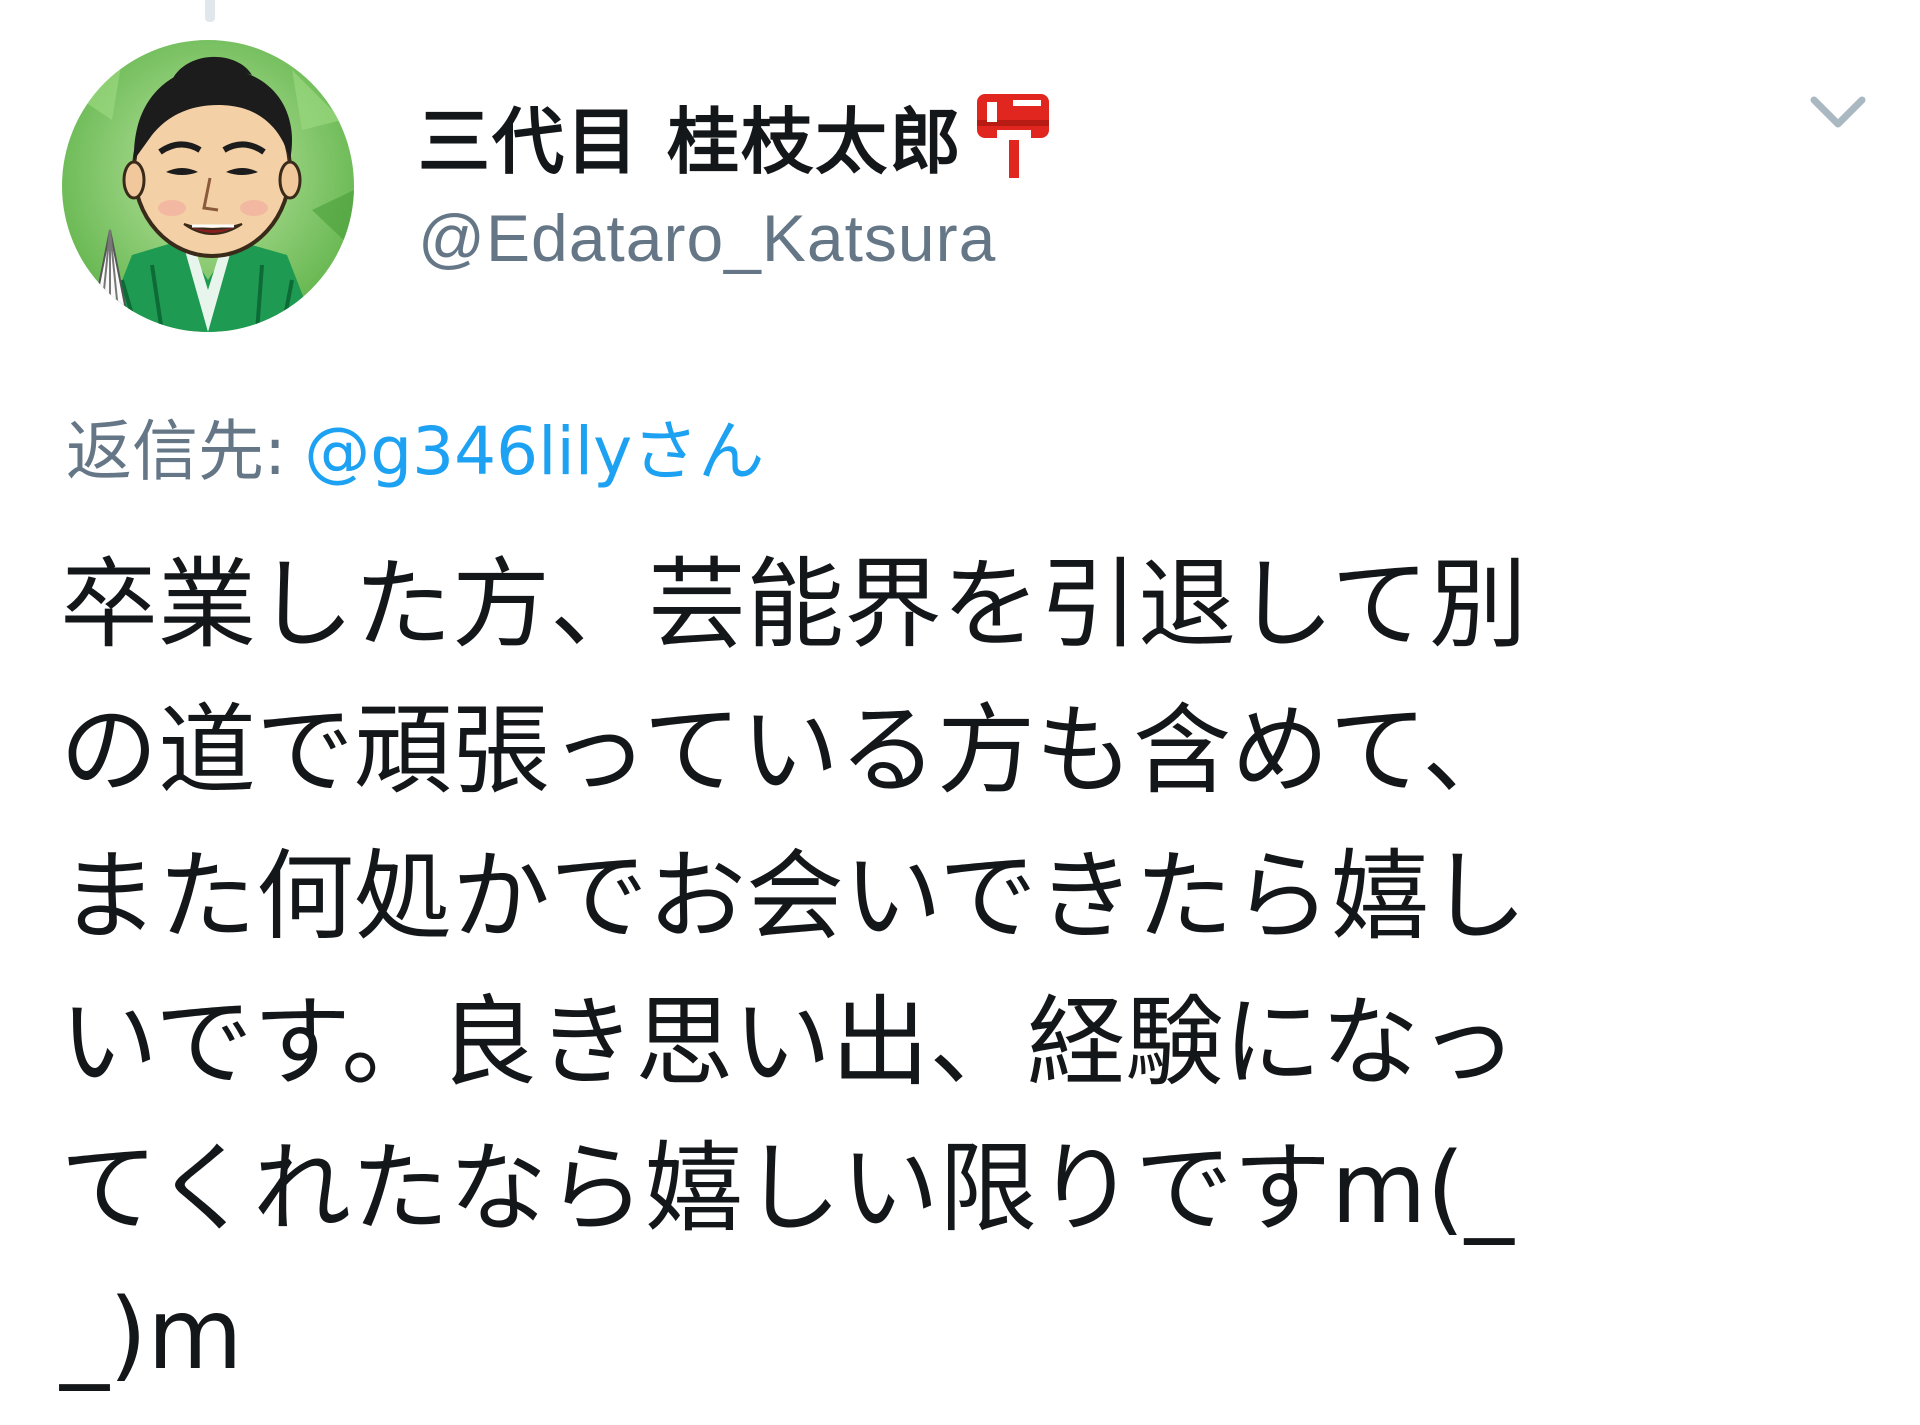  What do you see at coordinates (790, 751) in the screenshot?
I see `tweet-text-line: の道で頑張っている方も含めて、` at bounding box center [790, 751].